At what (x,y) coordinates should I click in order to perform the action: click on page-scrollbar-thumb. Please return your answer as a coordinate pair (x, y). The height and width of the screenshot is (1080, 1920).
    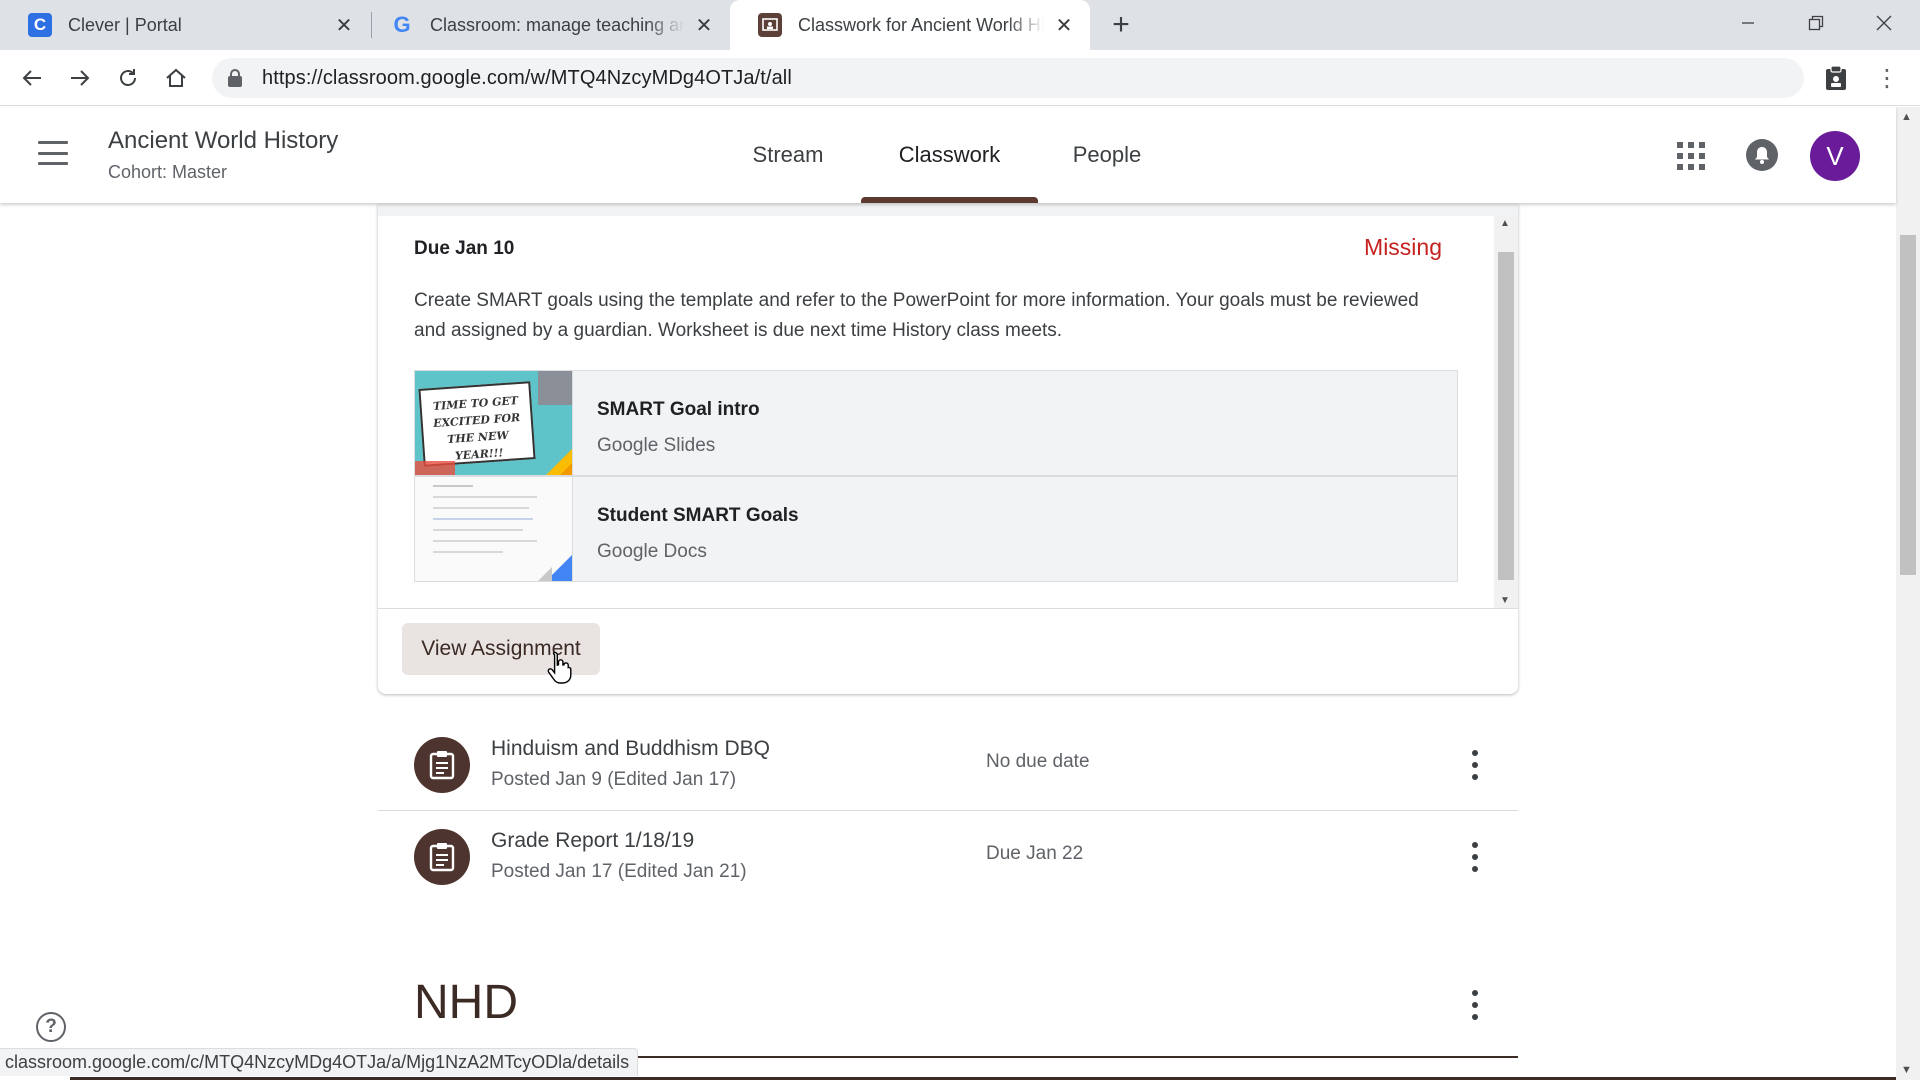
    Looking at the image, I should click on (1908, 405).